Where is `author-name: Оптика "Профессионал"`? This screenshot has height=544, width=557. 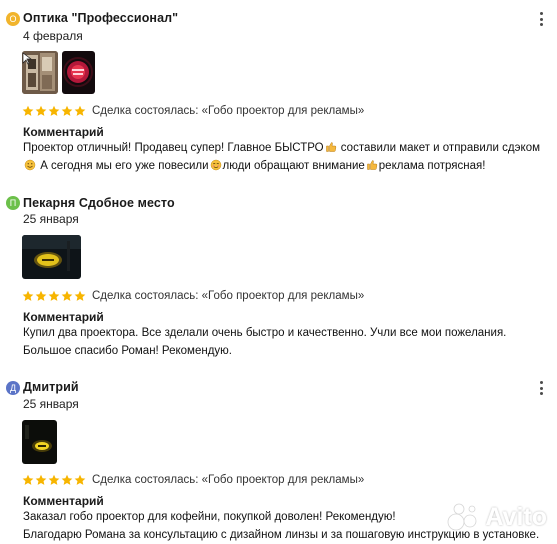 author-name: Оптика "Профессионал" is located at coordinates (100, 18).